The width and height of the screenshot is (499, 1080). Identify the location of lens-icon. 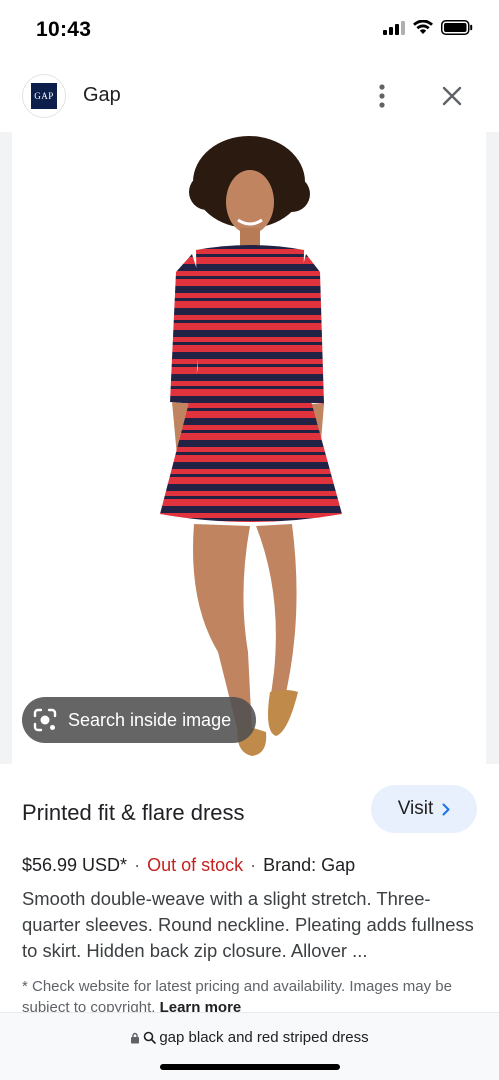
(45, 720).